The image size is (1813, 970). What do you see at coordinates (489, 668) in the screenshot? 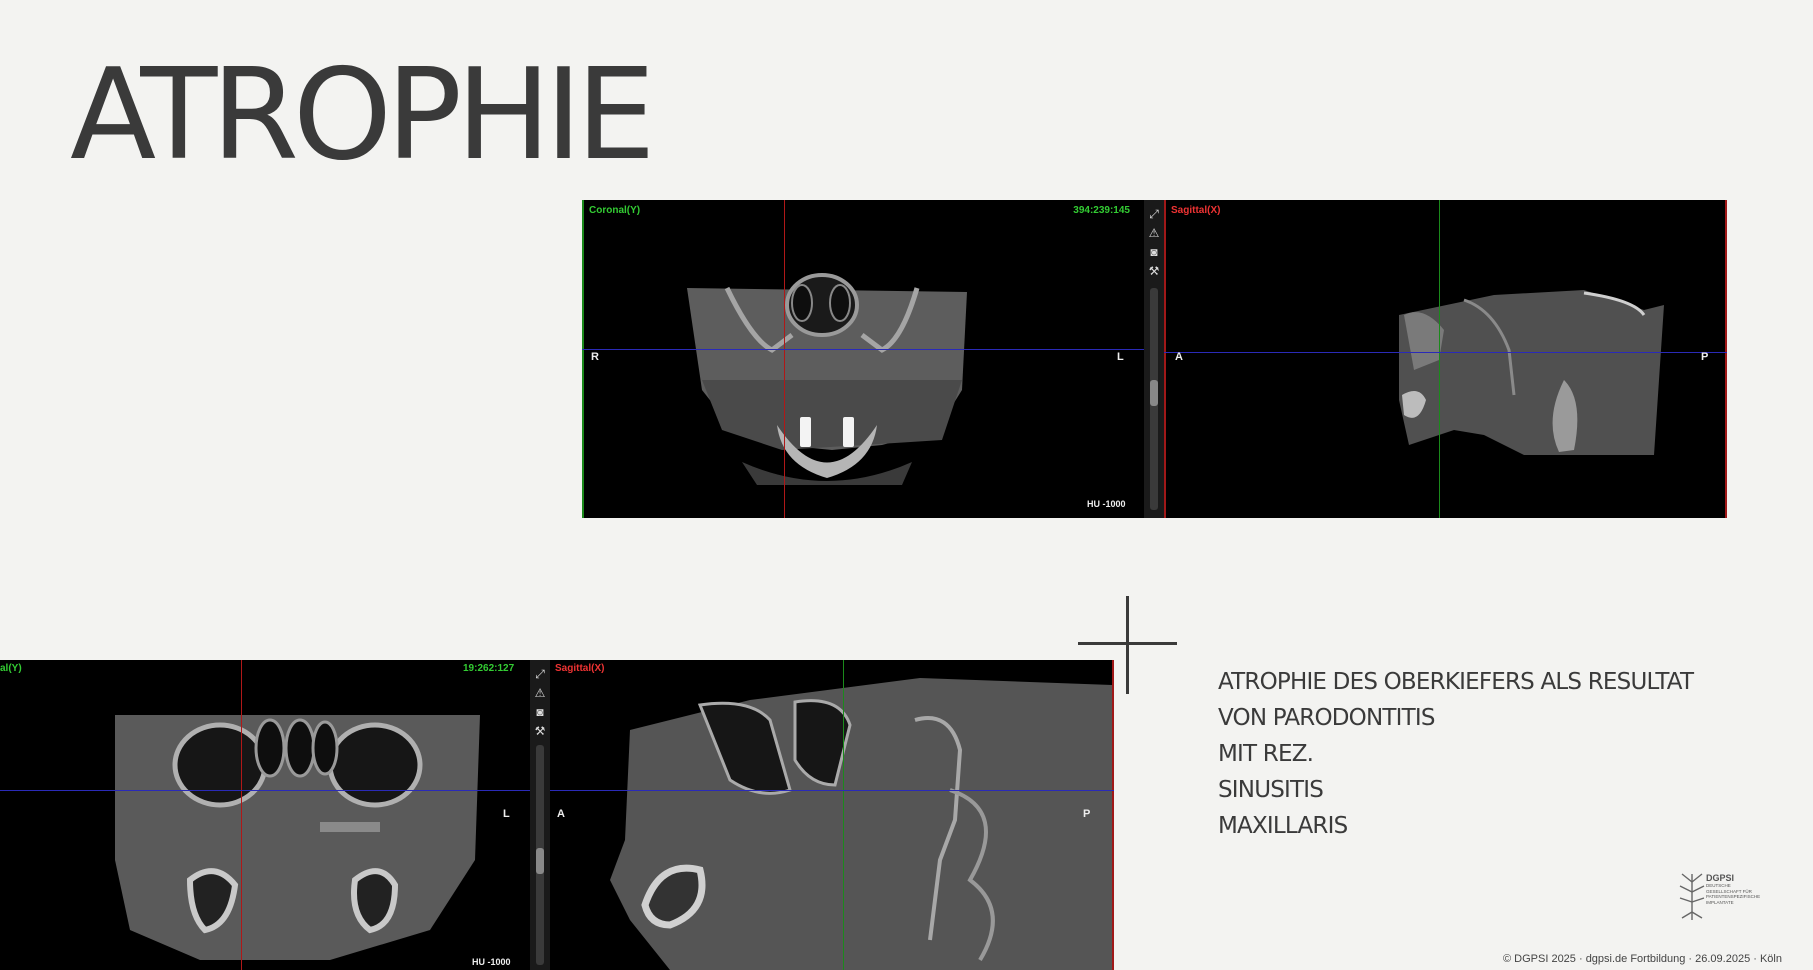
I see `coronal-coordinates: 19:262:127` at bounding box center [489, 668].